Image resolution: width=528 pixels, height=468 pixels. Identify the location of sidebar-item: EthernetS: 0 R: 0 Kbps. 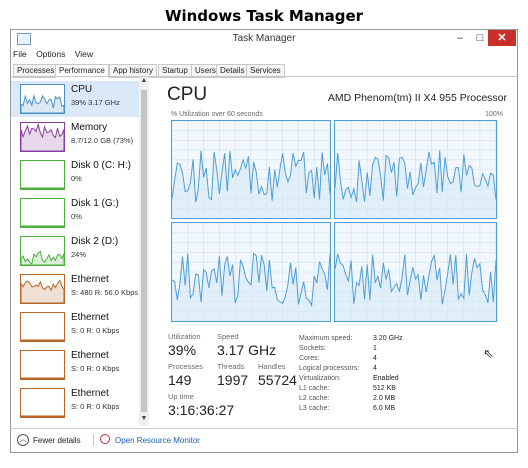
(78, 424).